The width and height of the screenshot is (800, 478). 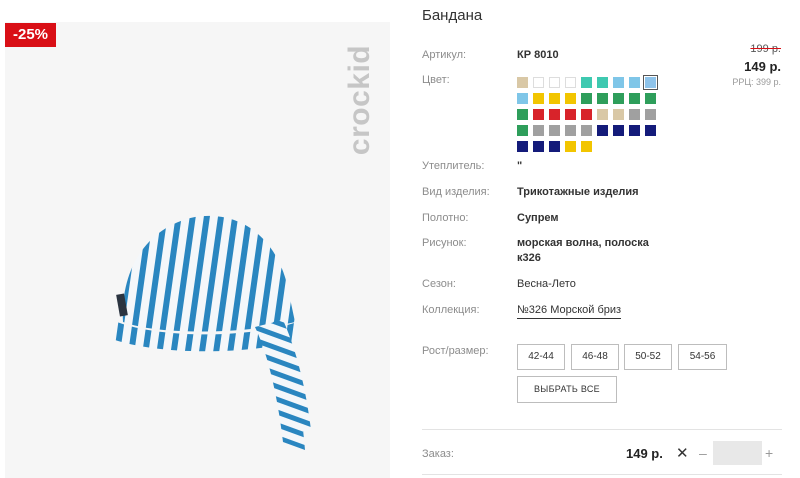 I want to click on size-button-46-48: 46-48, so click(x=595, y=357).